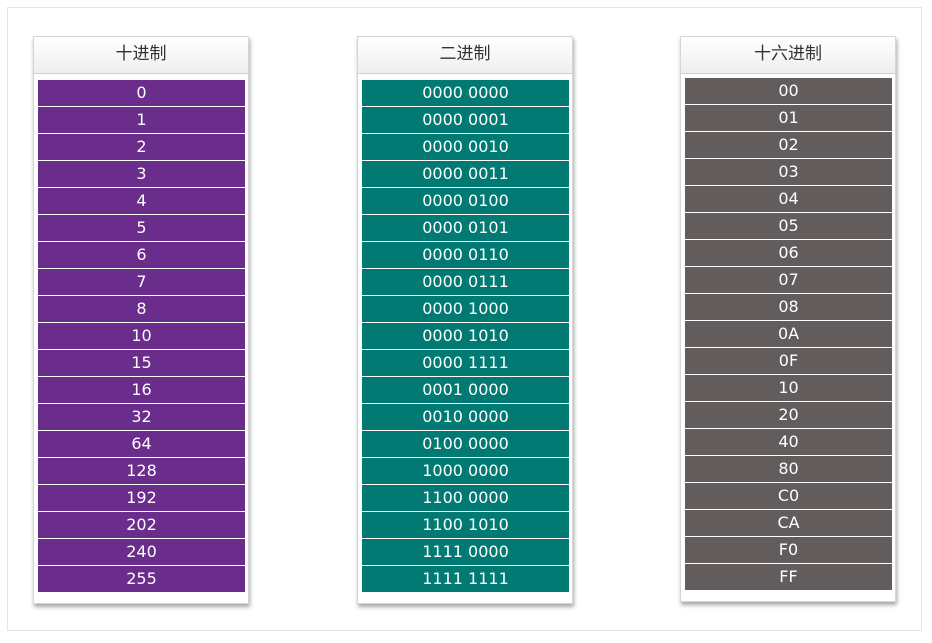 This screenshot has height=643, width=932. What do you see at coordinates (141, 363) in the screenshot?
I see `decimal-cell: 15` at bounding box center [141, 363].